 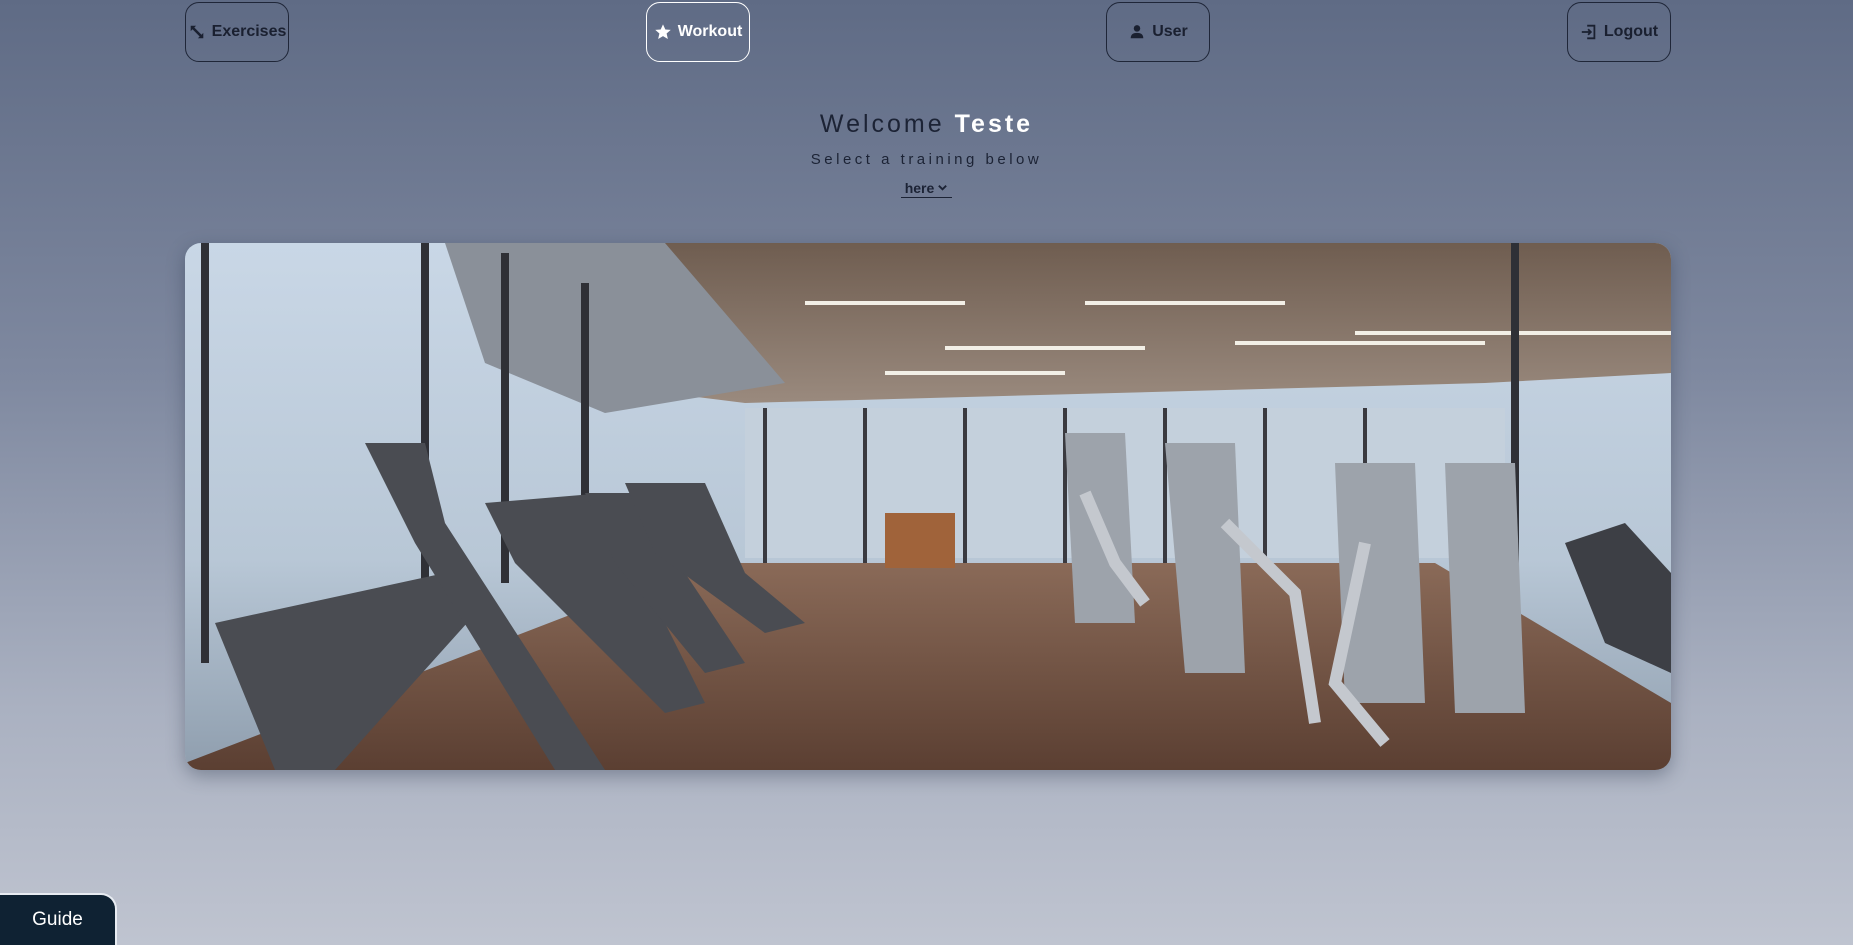 I want to click on username: Teste, so click(x=994, y=124).